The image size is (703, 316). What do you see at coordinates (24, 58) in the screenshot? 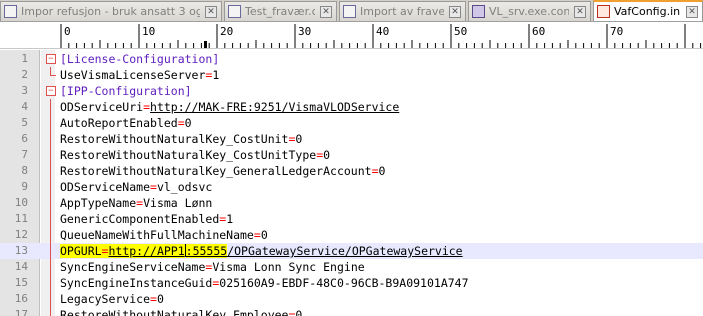
I see `line-number: 1` at bounding box center [24, 58].